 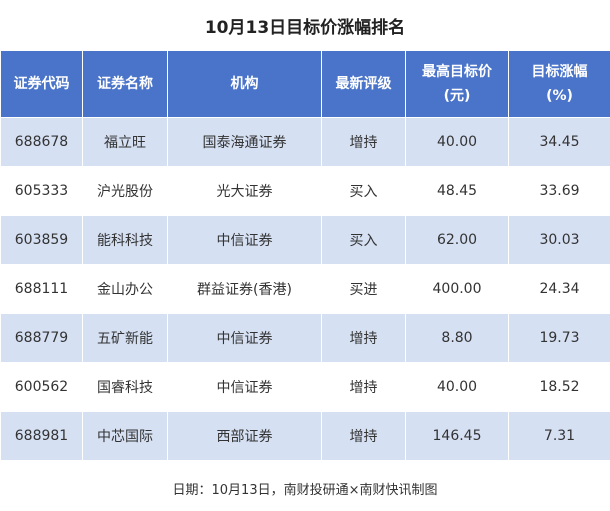 What do you see at coordinates (457, 240) in the screenshot?
I see `cell-max-target-price: 62.00` at bounding box center [457, 240].